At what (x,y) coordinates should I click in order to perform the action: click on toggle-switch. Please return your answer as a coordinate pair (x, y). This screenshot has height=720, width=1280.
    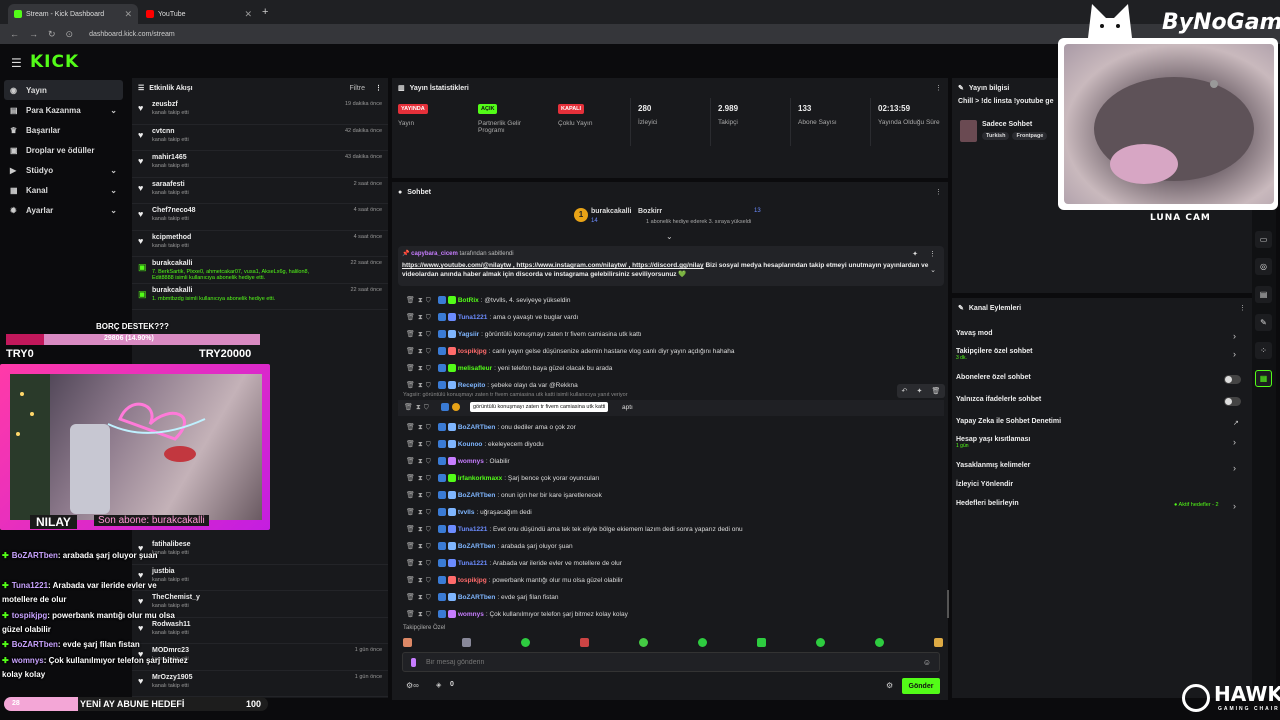
    Looking at the image, I should click on (1232, 401).